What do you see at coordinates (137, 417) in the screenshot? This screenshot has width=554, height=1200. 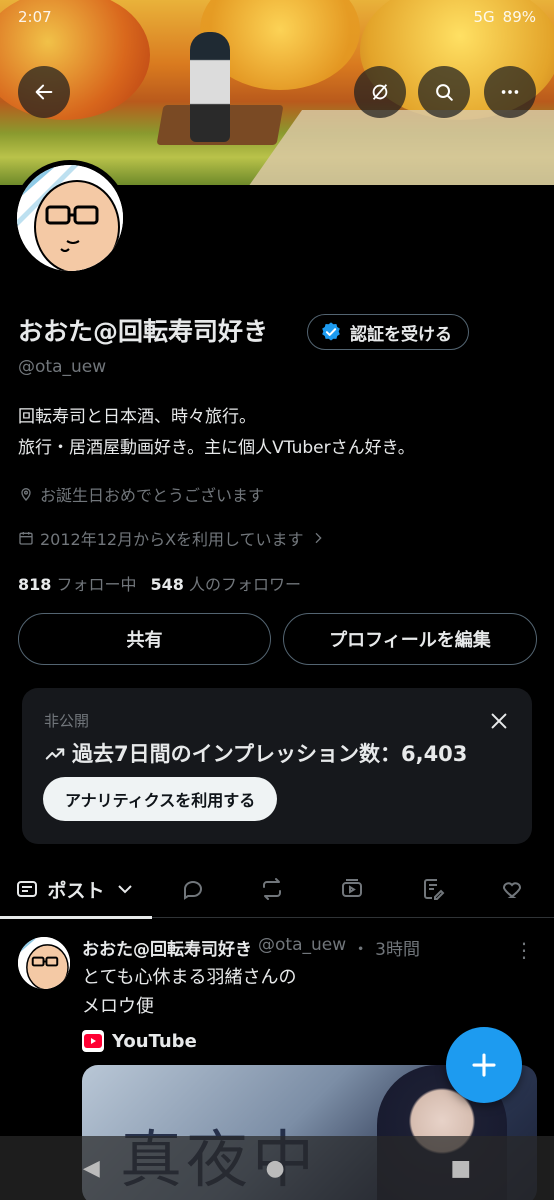 I see `bio-line: 回転寿司と日本酒、時々旅行。` at bounding box center [137, 417].